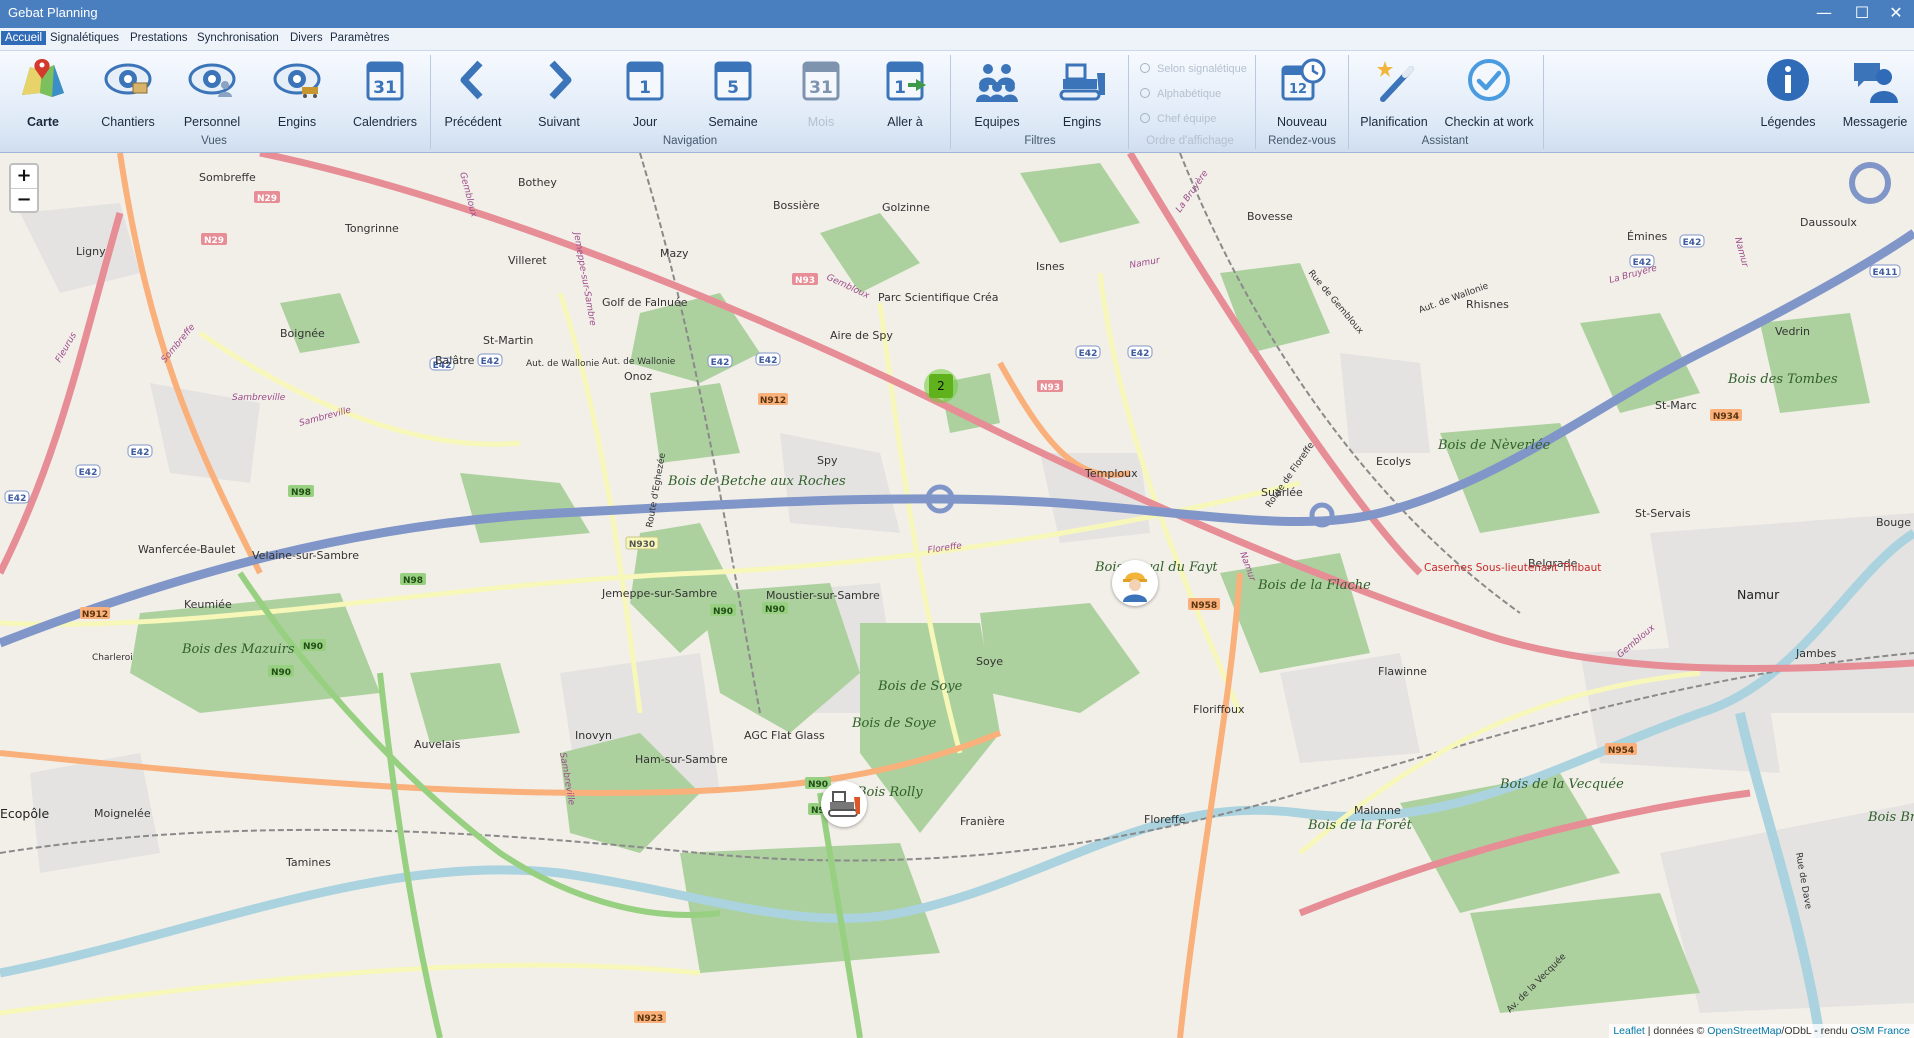 This screenshot has height=1038, width=1914. What do you see at coordinates (821, 93) in the screenshot?
I see `mois-button: 31 Mois` at bounding box center [821, 93].